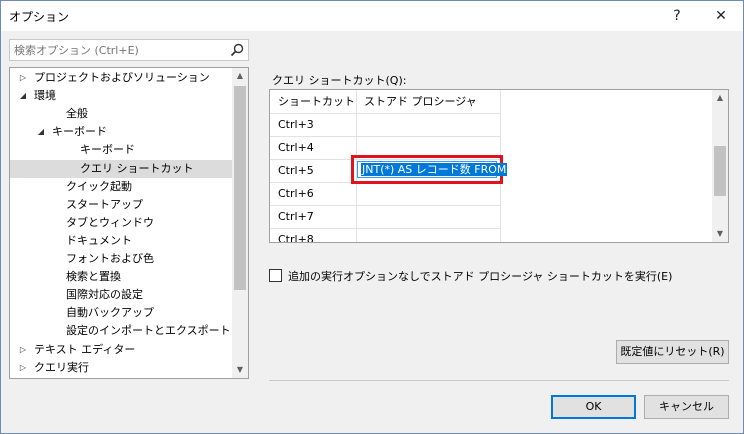 The width and height of the screenshot is (744, 434). I want to click on tree-item-label: 設定のインポートとエクスポート, so click(148, 331).